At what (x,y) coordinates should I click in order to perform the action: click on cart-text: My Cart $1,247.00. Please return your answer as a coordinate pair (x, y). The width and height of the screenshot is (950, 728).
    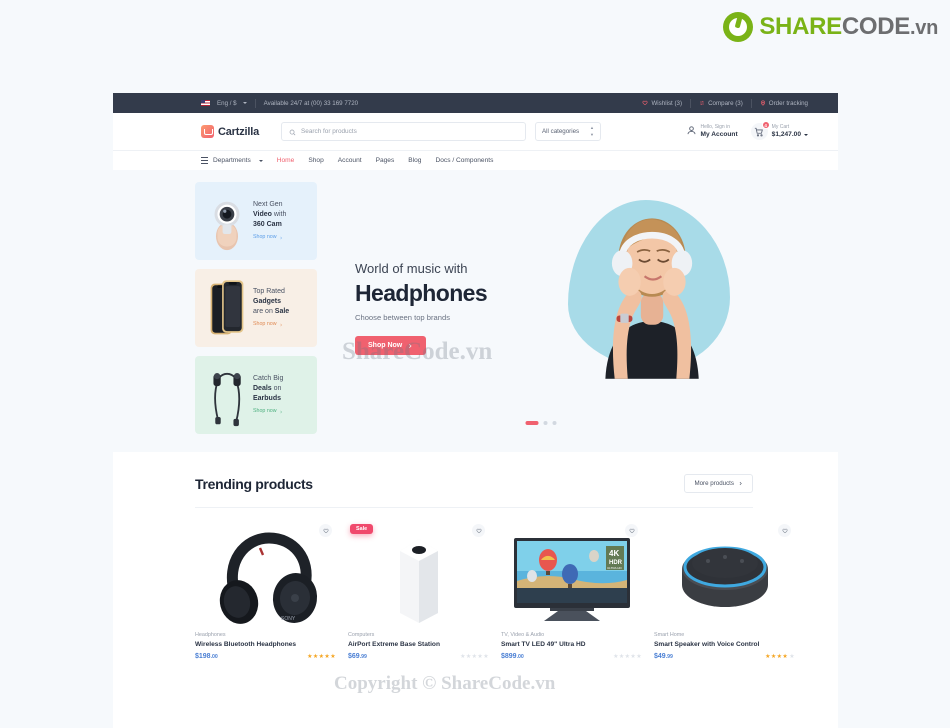
    Looking at the image, I should click on (790, 131).